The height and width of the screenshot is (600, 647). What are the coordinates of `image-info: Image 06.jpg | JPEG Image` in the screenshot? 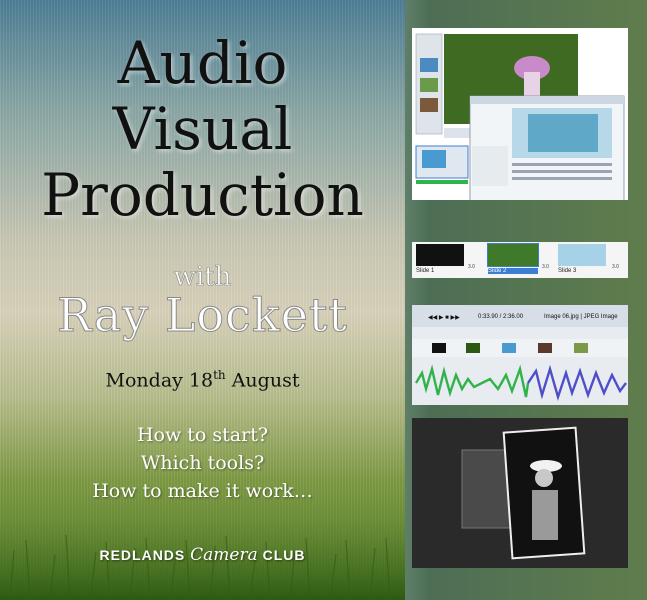 It's located at (581, 317).